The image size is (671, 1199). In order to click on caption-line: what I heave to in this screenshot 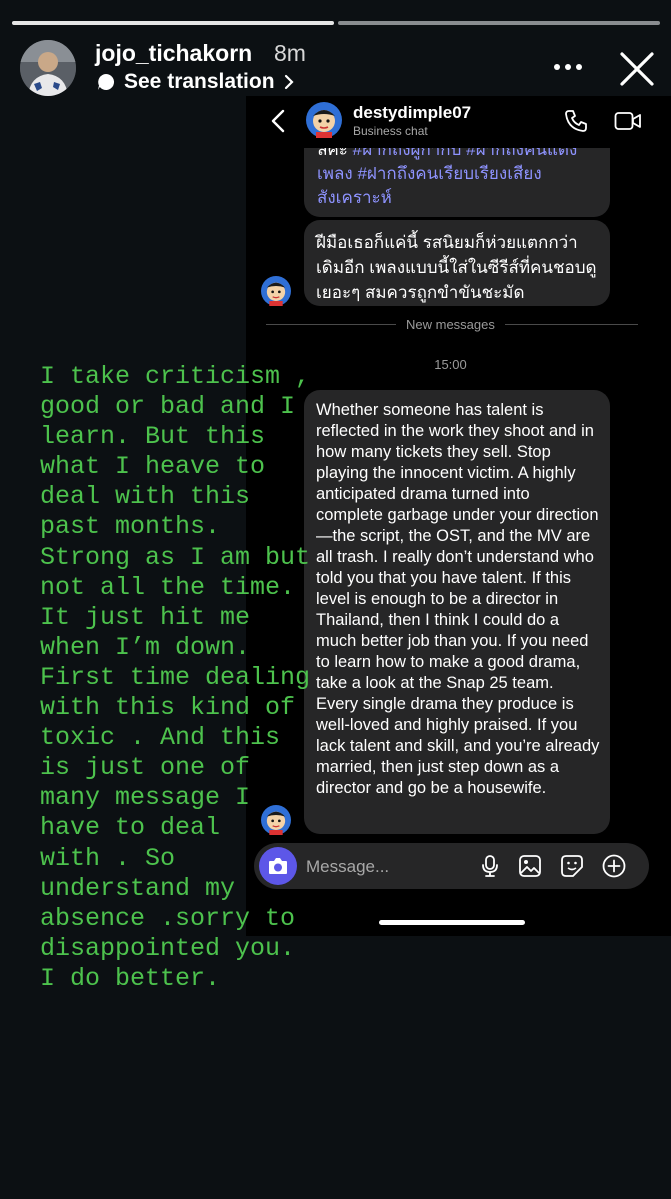, I will do `click(153, 467)`.